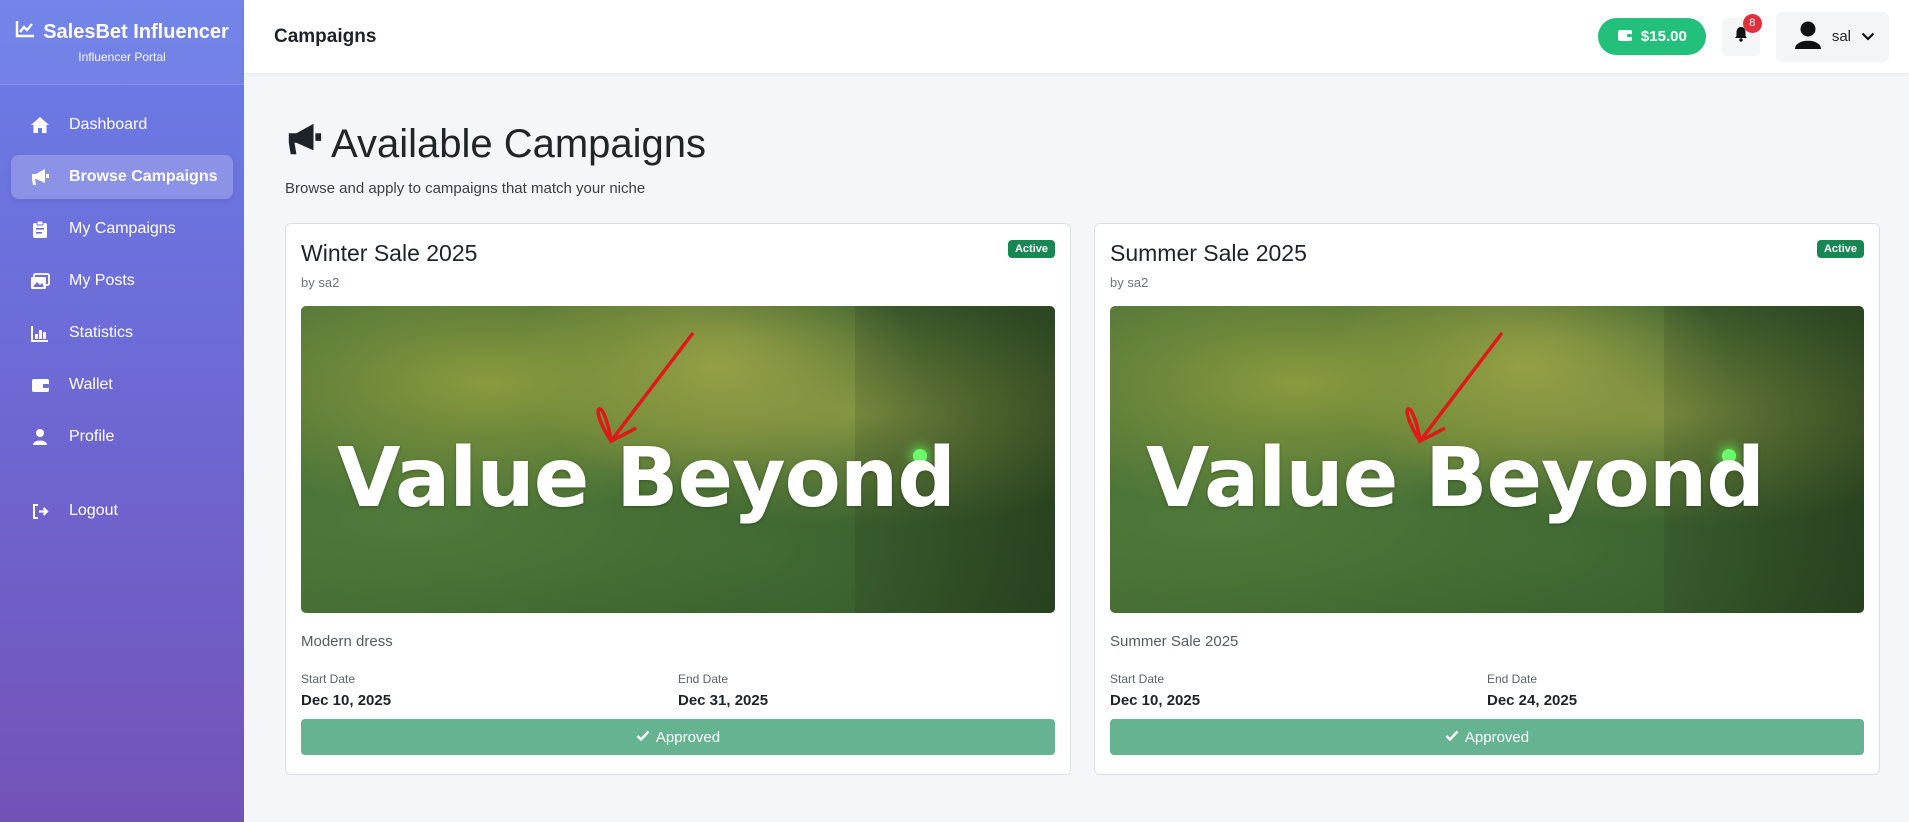 This screenshot has width=1909, height=822. What do you see at coordinates (1841, 36) in the screenshot?
I see `user-name: sal` at bounding box center [1841, 36].